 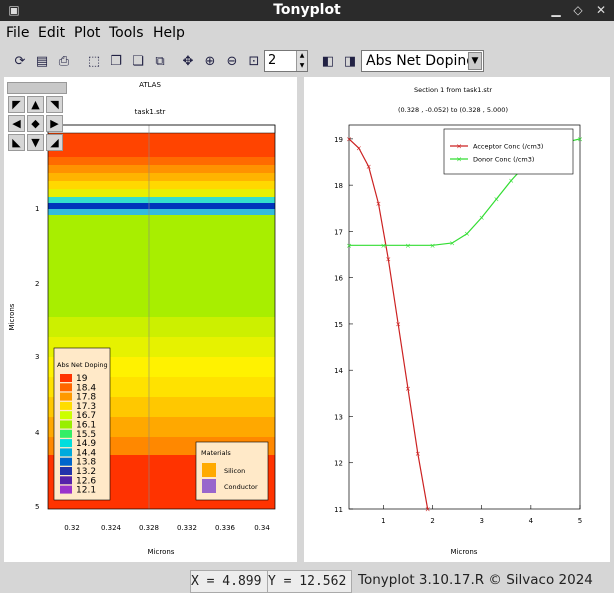 I want to click on x-tick-label: 0.336, so click(x=225, y=528).